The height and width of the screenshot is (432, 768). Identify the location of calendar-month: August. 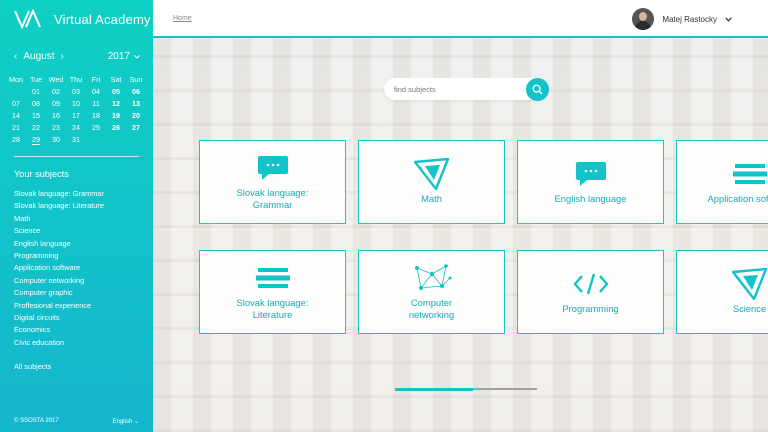
(39, 56).